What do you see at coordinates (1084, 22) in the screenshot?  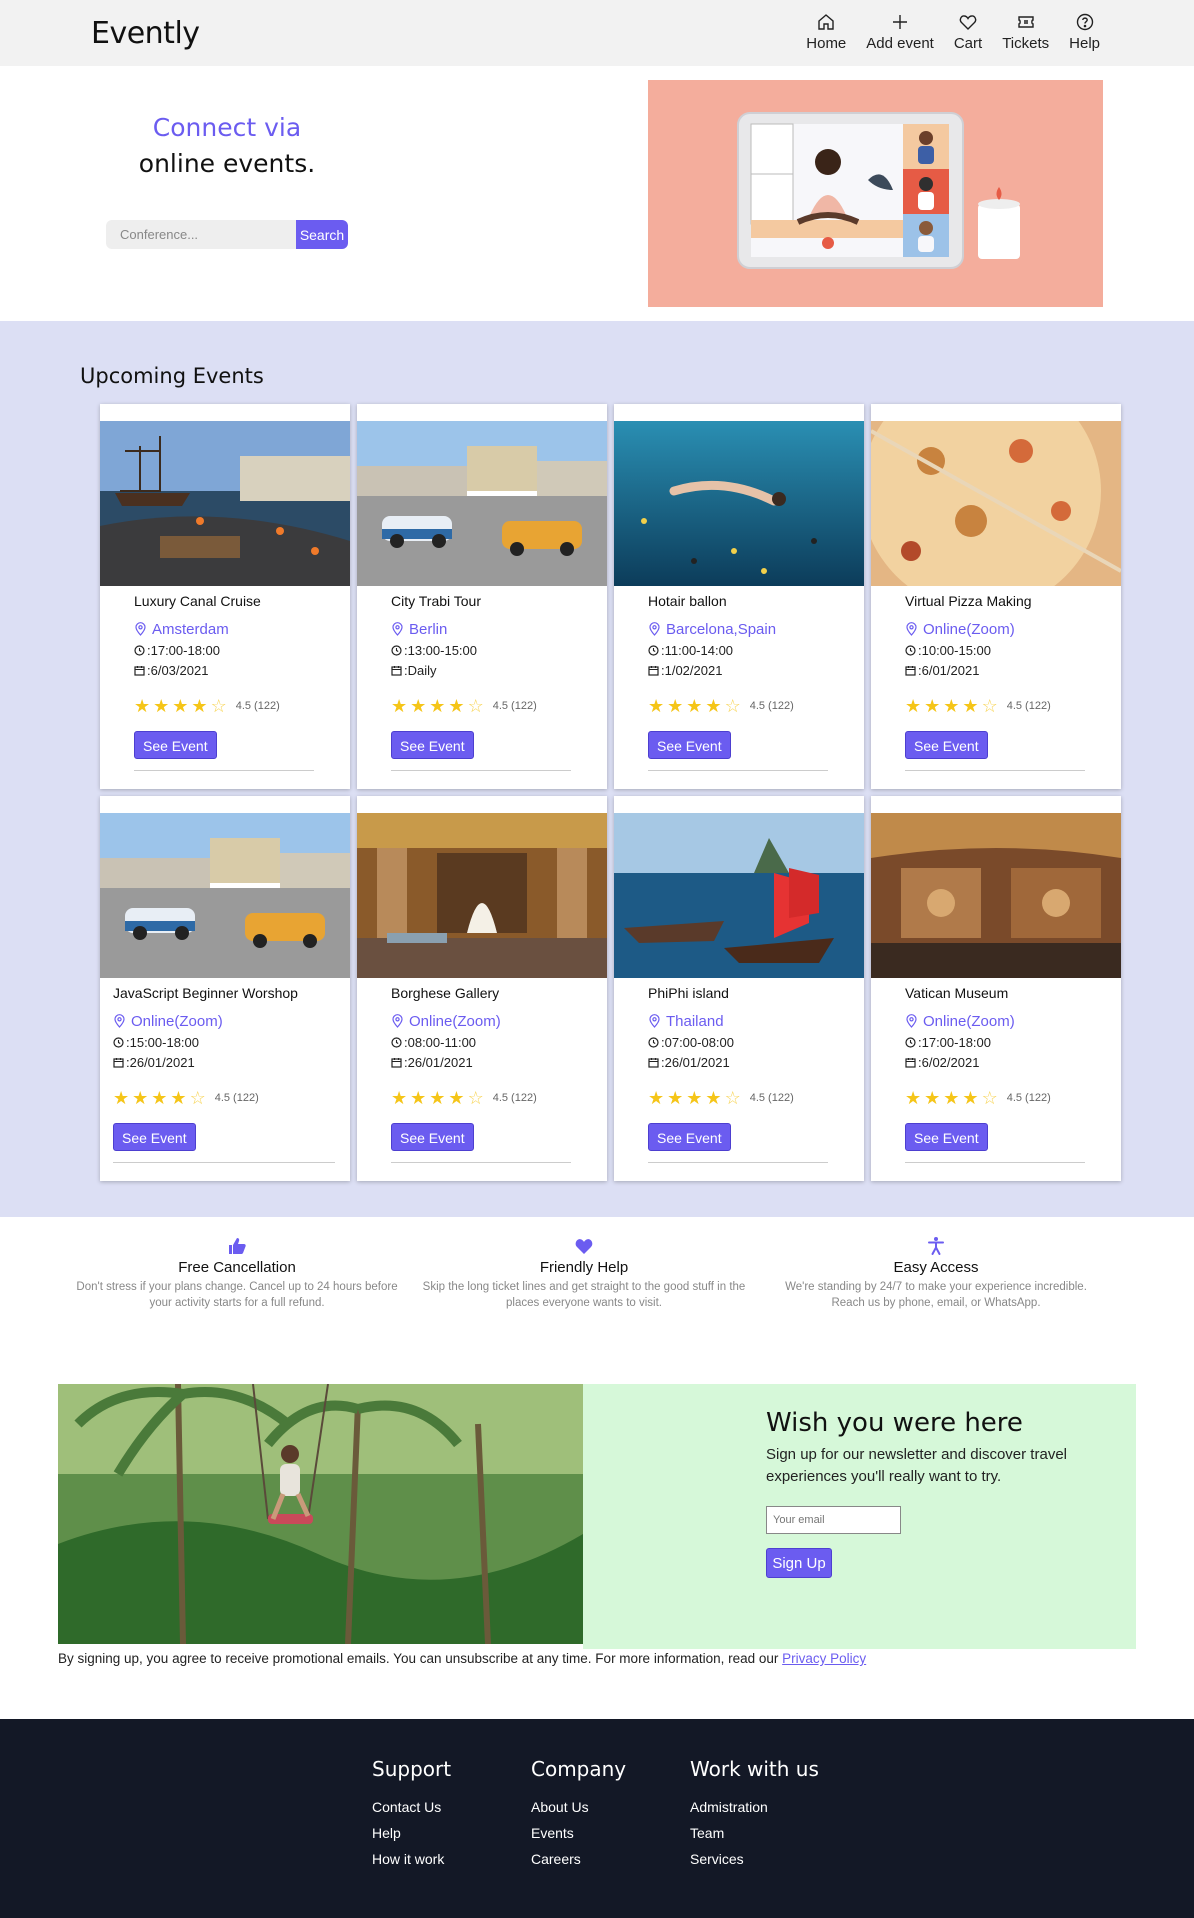 I see `help-icon` at bounding box center [1084, 22].